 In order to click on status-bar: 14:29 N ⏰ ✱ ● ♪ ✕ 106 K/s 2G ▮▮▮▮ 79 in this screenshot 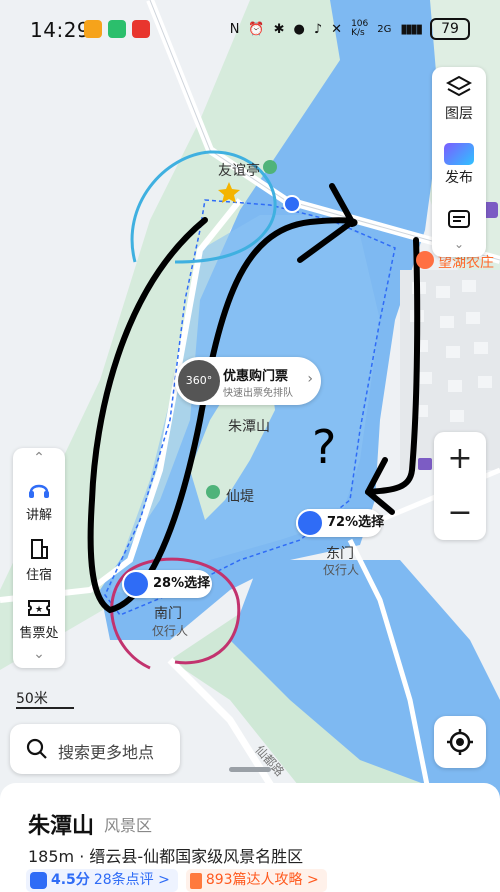, I will do `click(250, 30)`.